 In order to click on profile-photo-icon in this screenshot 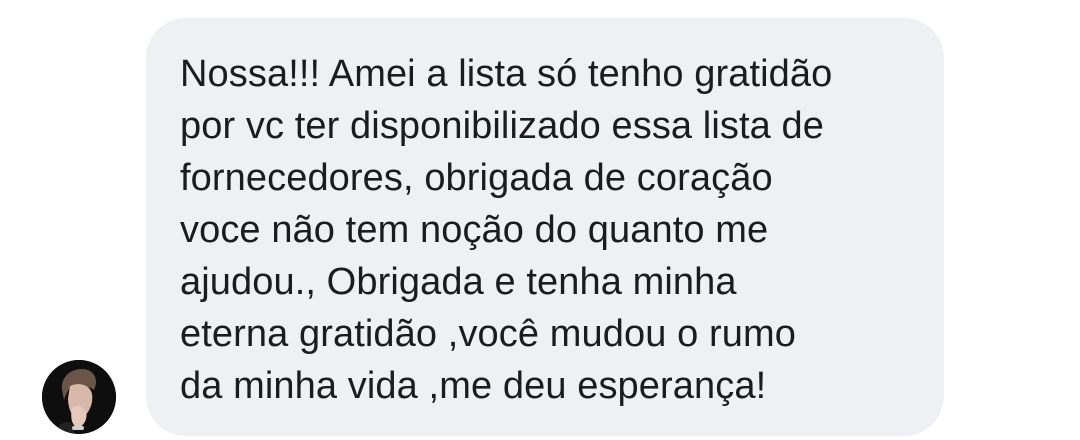, I will do `click(79, 397)`.